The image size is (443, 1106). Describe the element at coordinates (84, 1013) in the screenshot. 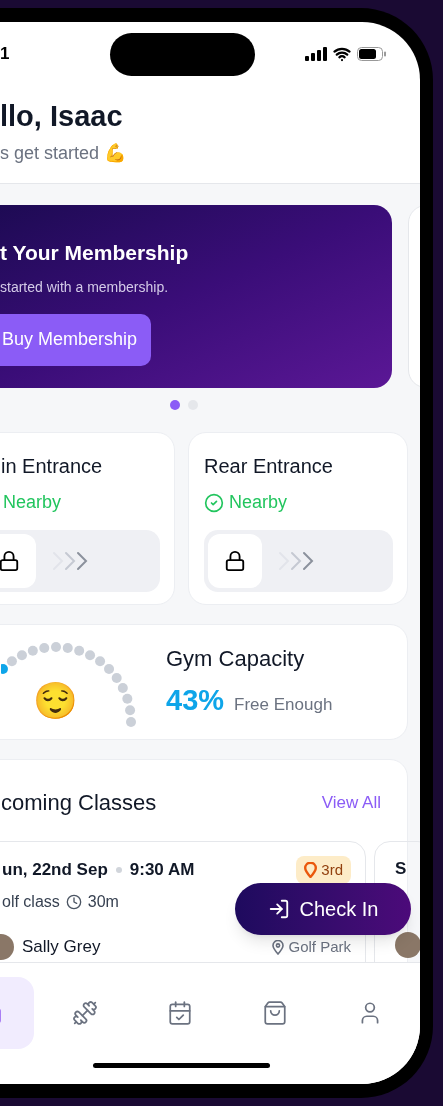

I see `dumbbell-icon` at that location.